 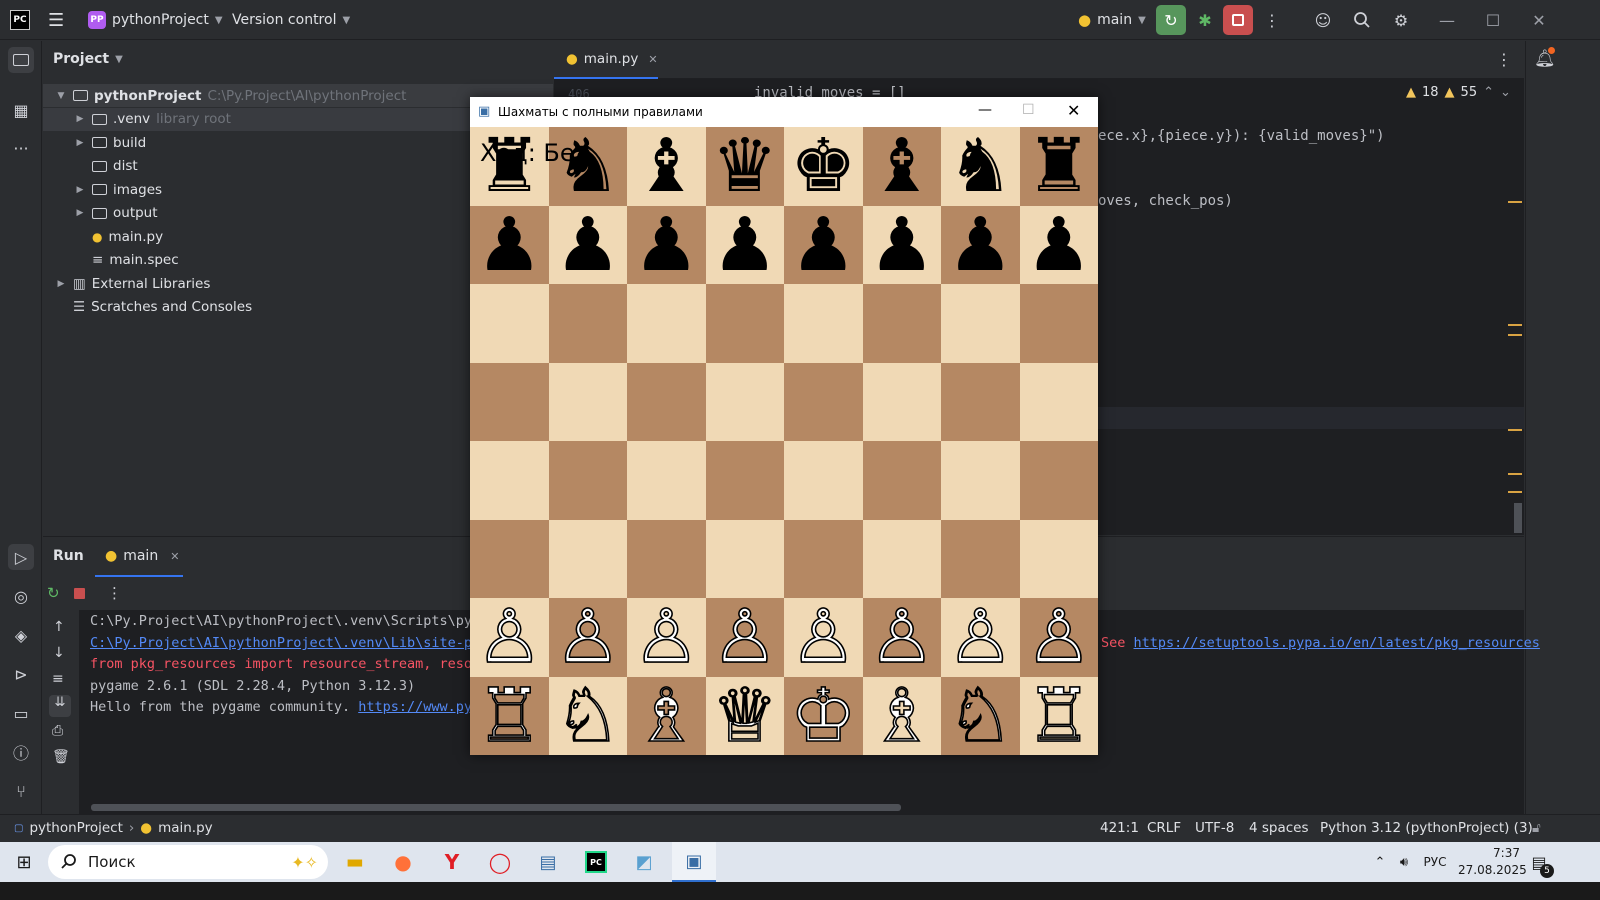 I want to click on white-chess-piece: ♕, so click(x=745, y=716).